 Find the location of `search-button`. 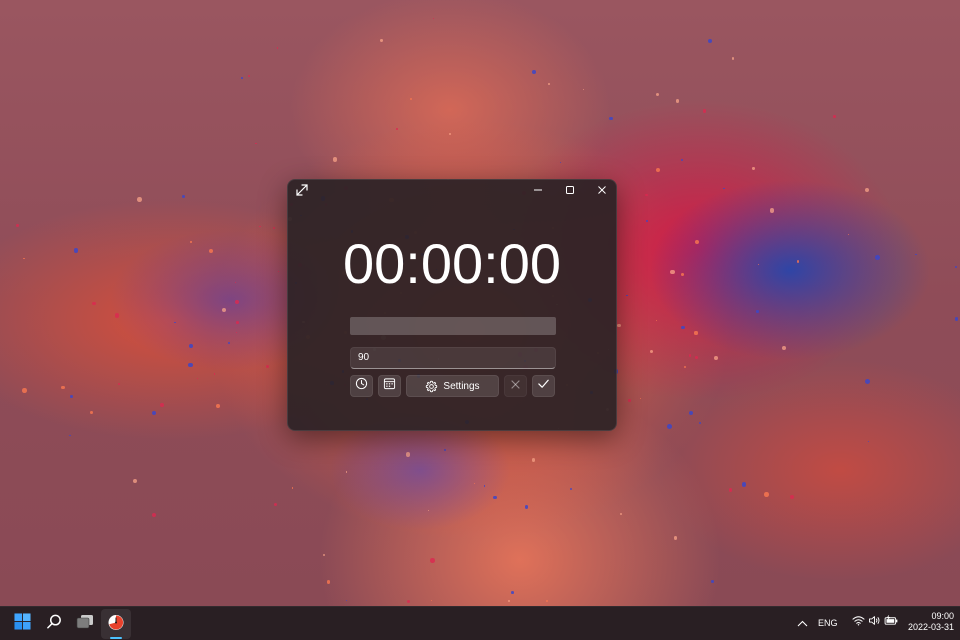

search-button is located at coordinates (54, 624).